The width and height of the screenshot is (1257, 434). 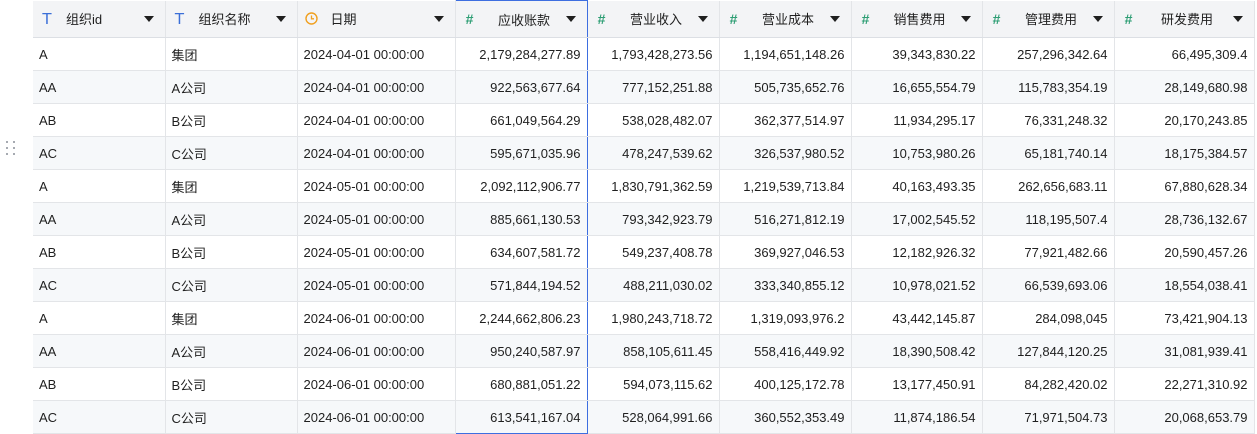 I want to click on cell-org-name: A公司, so click(x=231, y=219).